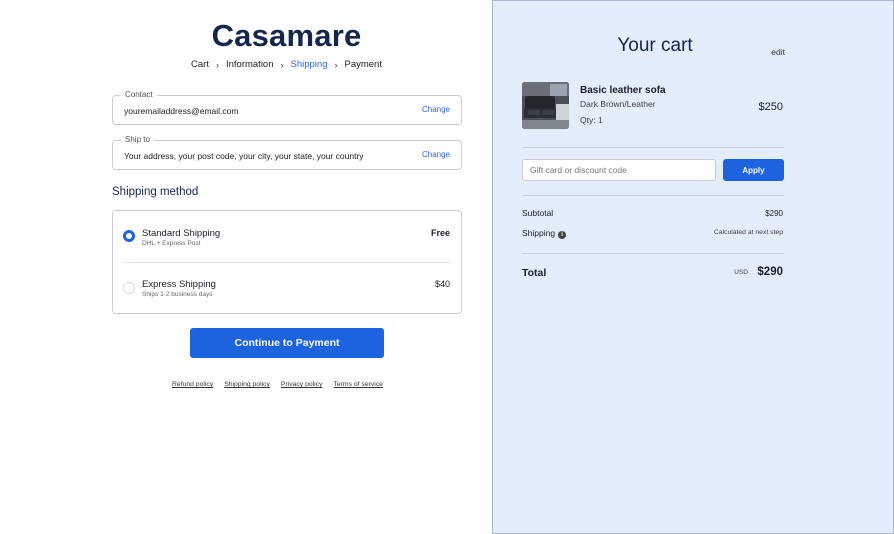 The width and height of the screenshot is (894, 534). Describe the element at coordinates (286, 64) in the screenshot. I see `breadcrumb: Cart › Information › Shipping › Payment` at that location.